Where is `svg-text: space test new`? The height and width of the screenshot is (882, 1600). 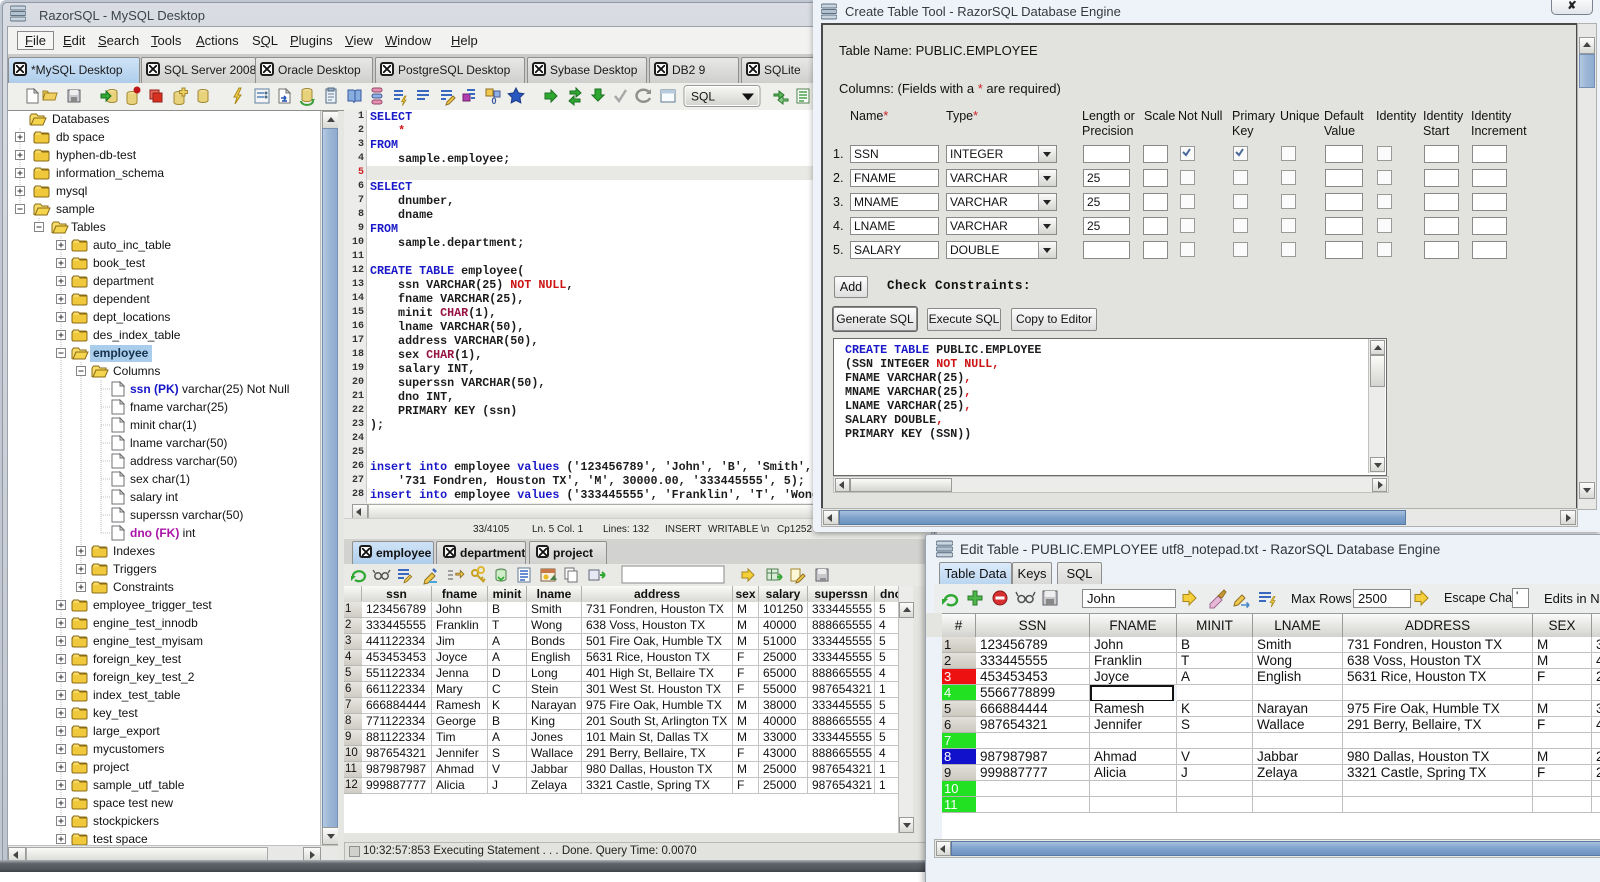
svg-text: space test new is located at coordinates (133, 803).